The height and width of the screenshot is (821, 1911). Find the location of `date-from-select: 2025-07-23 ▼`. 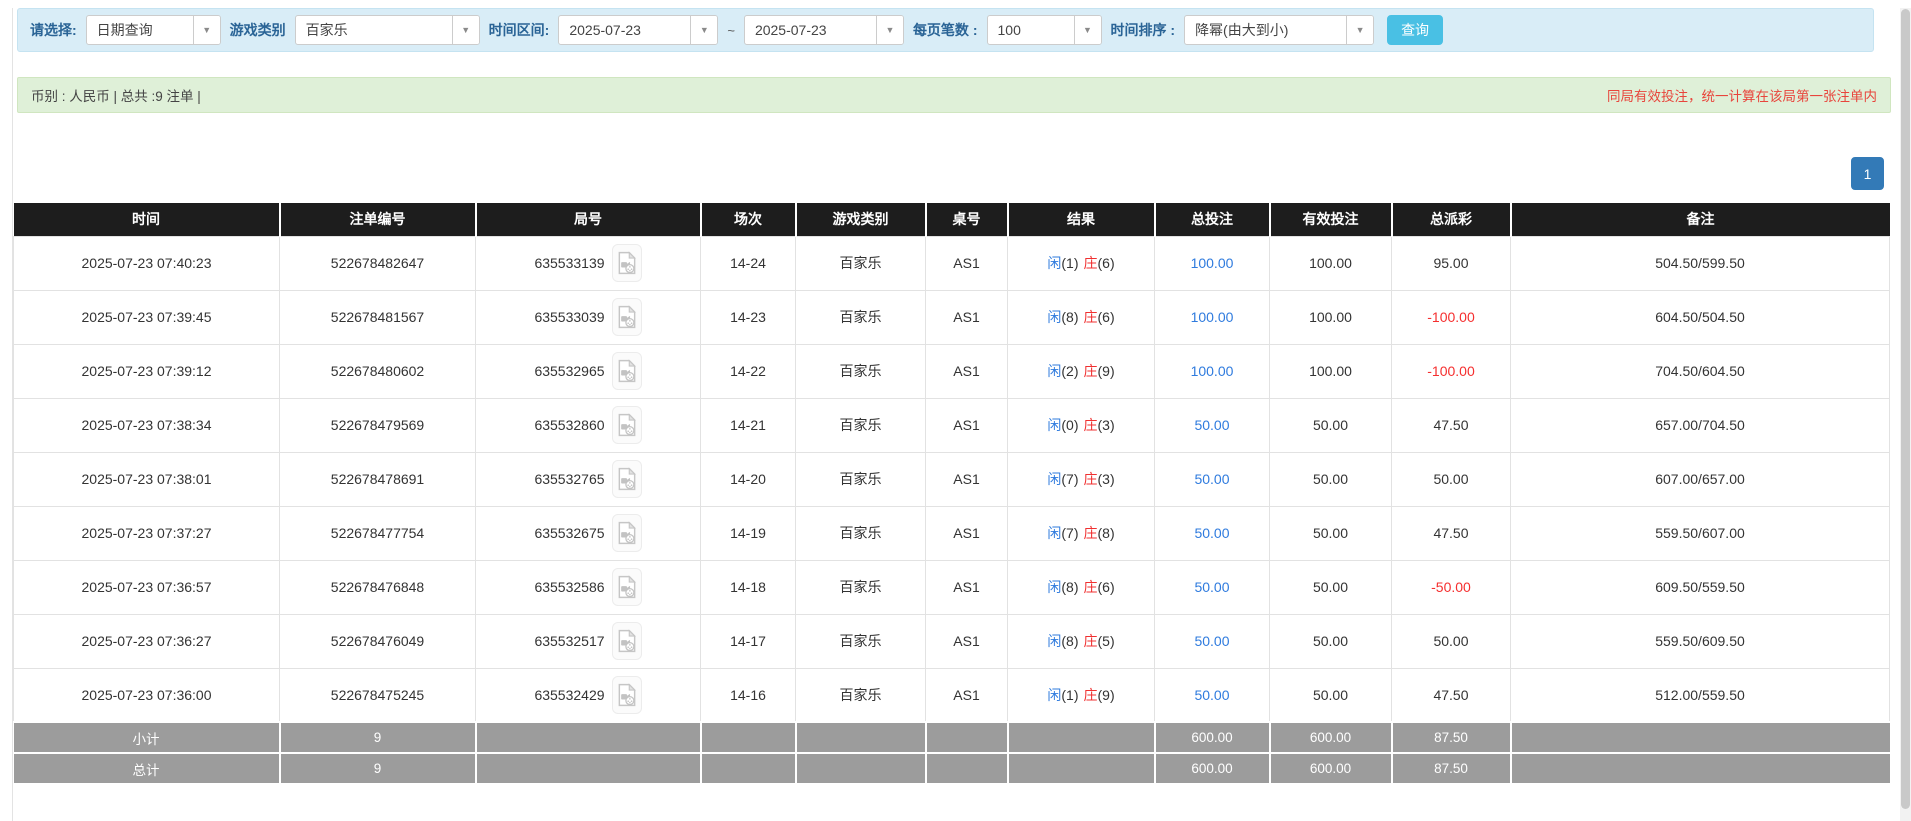

date-from-select: 2025-07-23 ▼ is located at coordinates (638, 30).